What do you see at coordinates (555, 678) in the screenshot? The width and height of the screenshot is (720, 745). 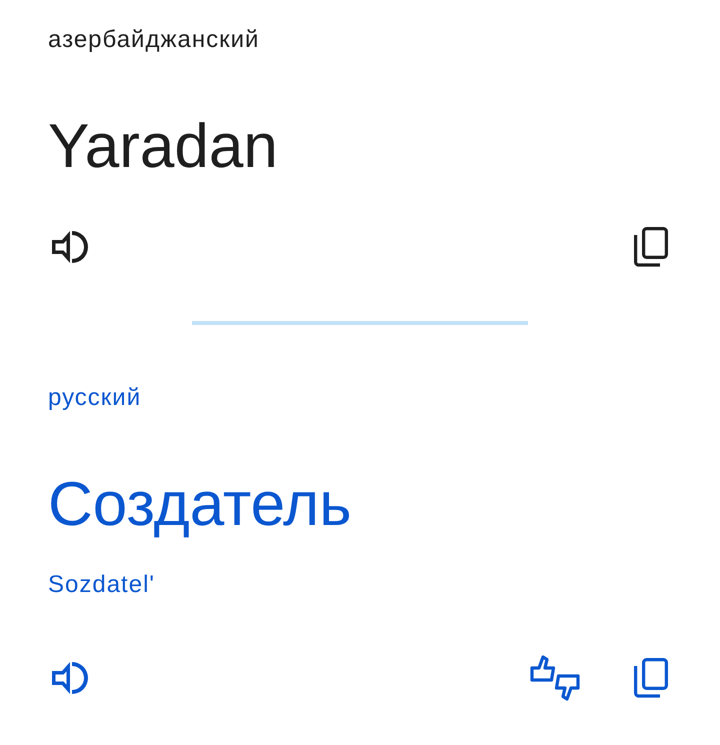 I see `thumbs-up-down-icon` at bounding box center [555, 678].